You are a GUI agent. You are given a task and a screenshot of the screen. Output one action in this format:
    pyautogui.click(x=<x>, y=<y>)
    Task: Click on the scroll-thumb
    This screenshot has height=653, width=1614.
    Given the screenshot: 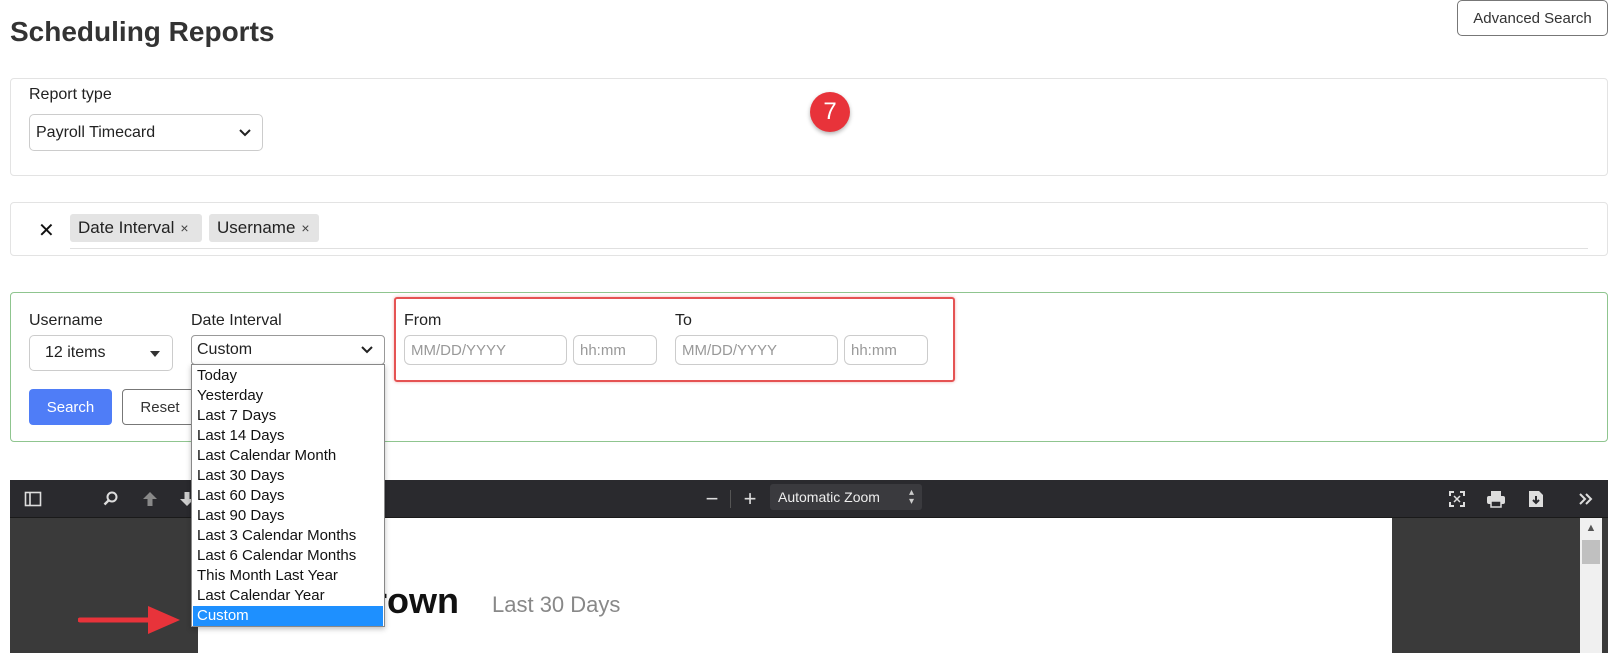 What is the action you would take?
    pyautogui.click(x=1591, y=552)
    